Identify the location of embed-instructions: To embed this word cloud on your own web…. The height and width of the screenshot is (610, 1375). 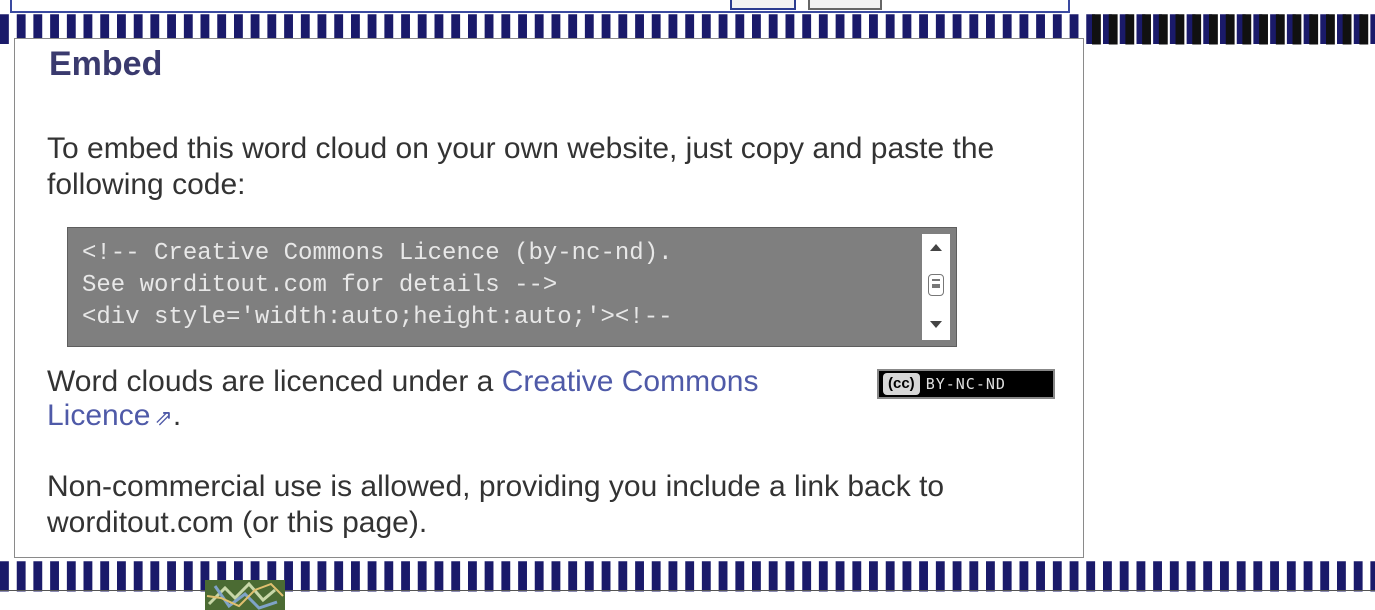
(521, 166).